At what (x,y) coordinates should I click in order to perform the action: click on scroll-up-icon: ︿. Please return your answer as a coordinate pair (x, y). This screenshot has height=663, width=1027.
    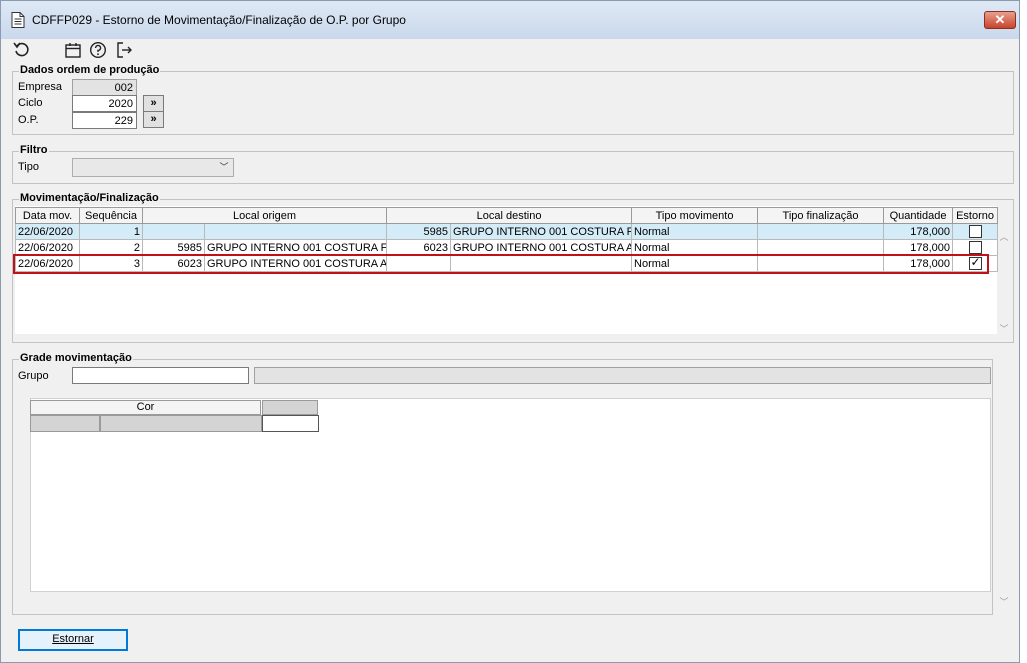
    Looking at the image, I should click on (1004, 236).